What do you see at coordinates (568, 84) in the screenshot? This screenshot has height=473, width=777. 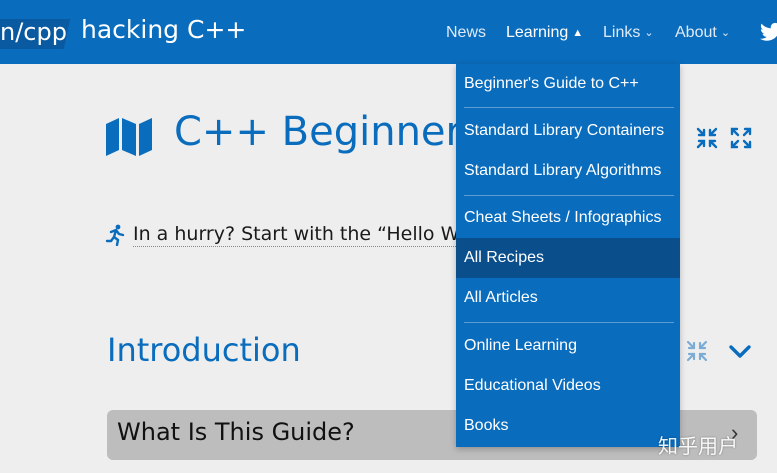 I see `menu-item-beginners-guide: Beginner's Guide to C++` at bounding box center [568, 84].